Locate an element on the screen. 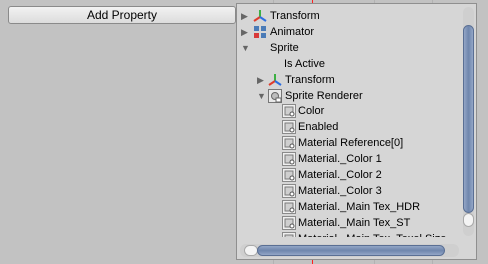 This screenshot has width=488, height=264. tree-row-label: Enabled is located at coordinates (318, 127).